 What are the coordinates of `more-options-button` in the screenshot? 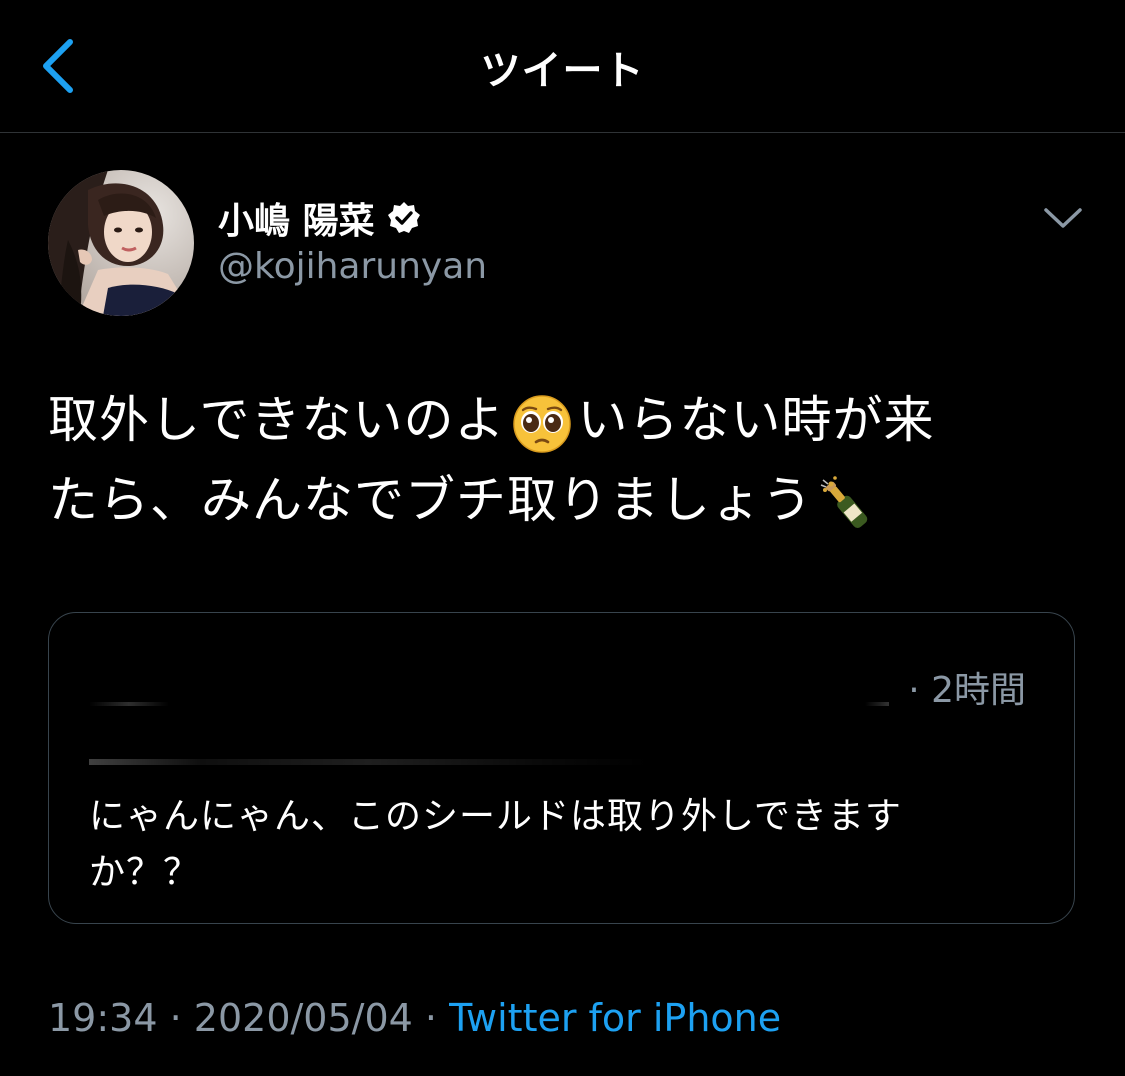 It's located at (1063, 218).